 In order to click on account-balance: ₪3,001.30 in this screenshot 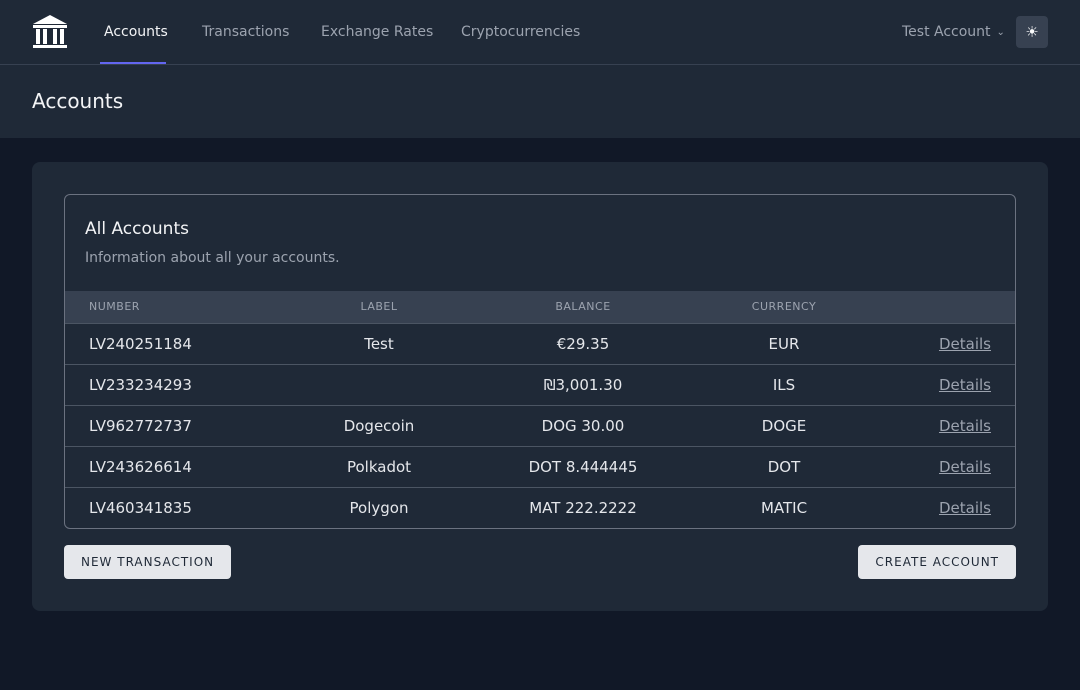, I will do `click(583, 384)`.